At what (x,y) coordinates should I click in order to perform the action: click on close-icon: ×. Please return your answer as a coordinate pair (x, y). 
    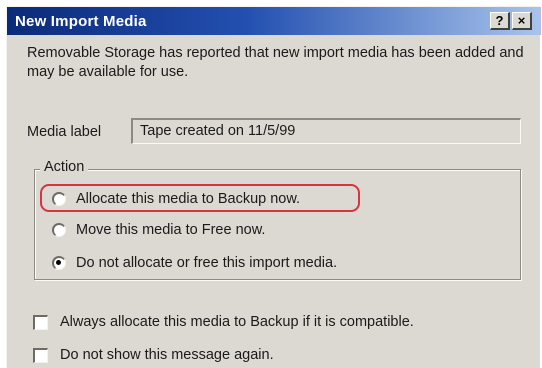
    Looking at the image, I should click on (521, 20).